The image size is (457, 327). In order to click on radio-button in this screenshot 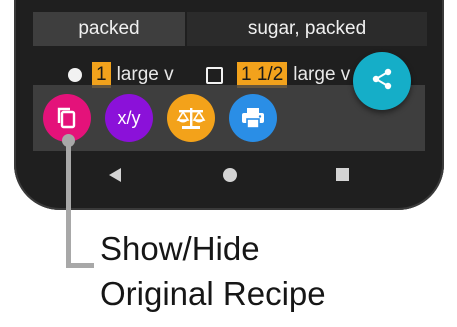, I will do `click(75, 75)`.